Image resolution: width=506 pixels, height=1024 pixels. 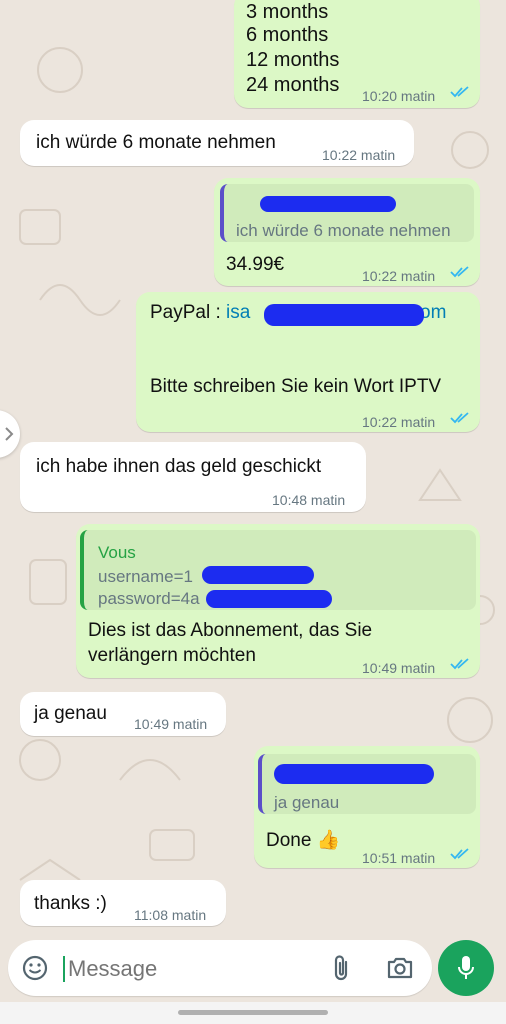 I want to click on message-incoming: ja genau 10:49 matin, so click(x=123, y=714).